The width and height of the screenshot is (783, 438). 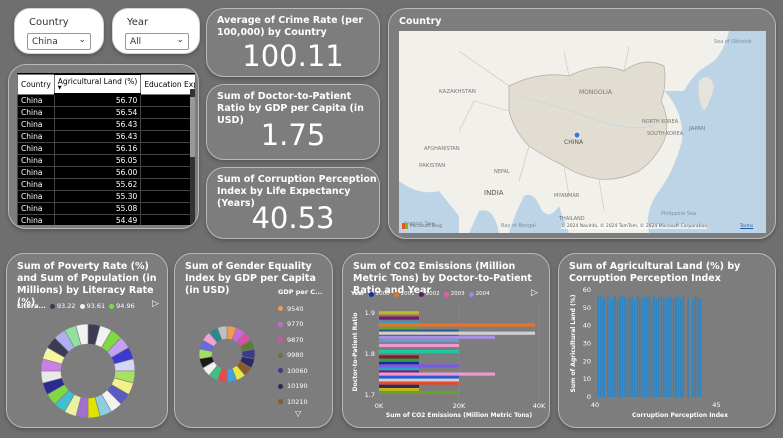 What do you see at coordinates (300, 371) in the screenshot?
I see `gender-legend-item: 10060` at bounding box center [300, 371].